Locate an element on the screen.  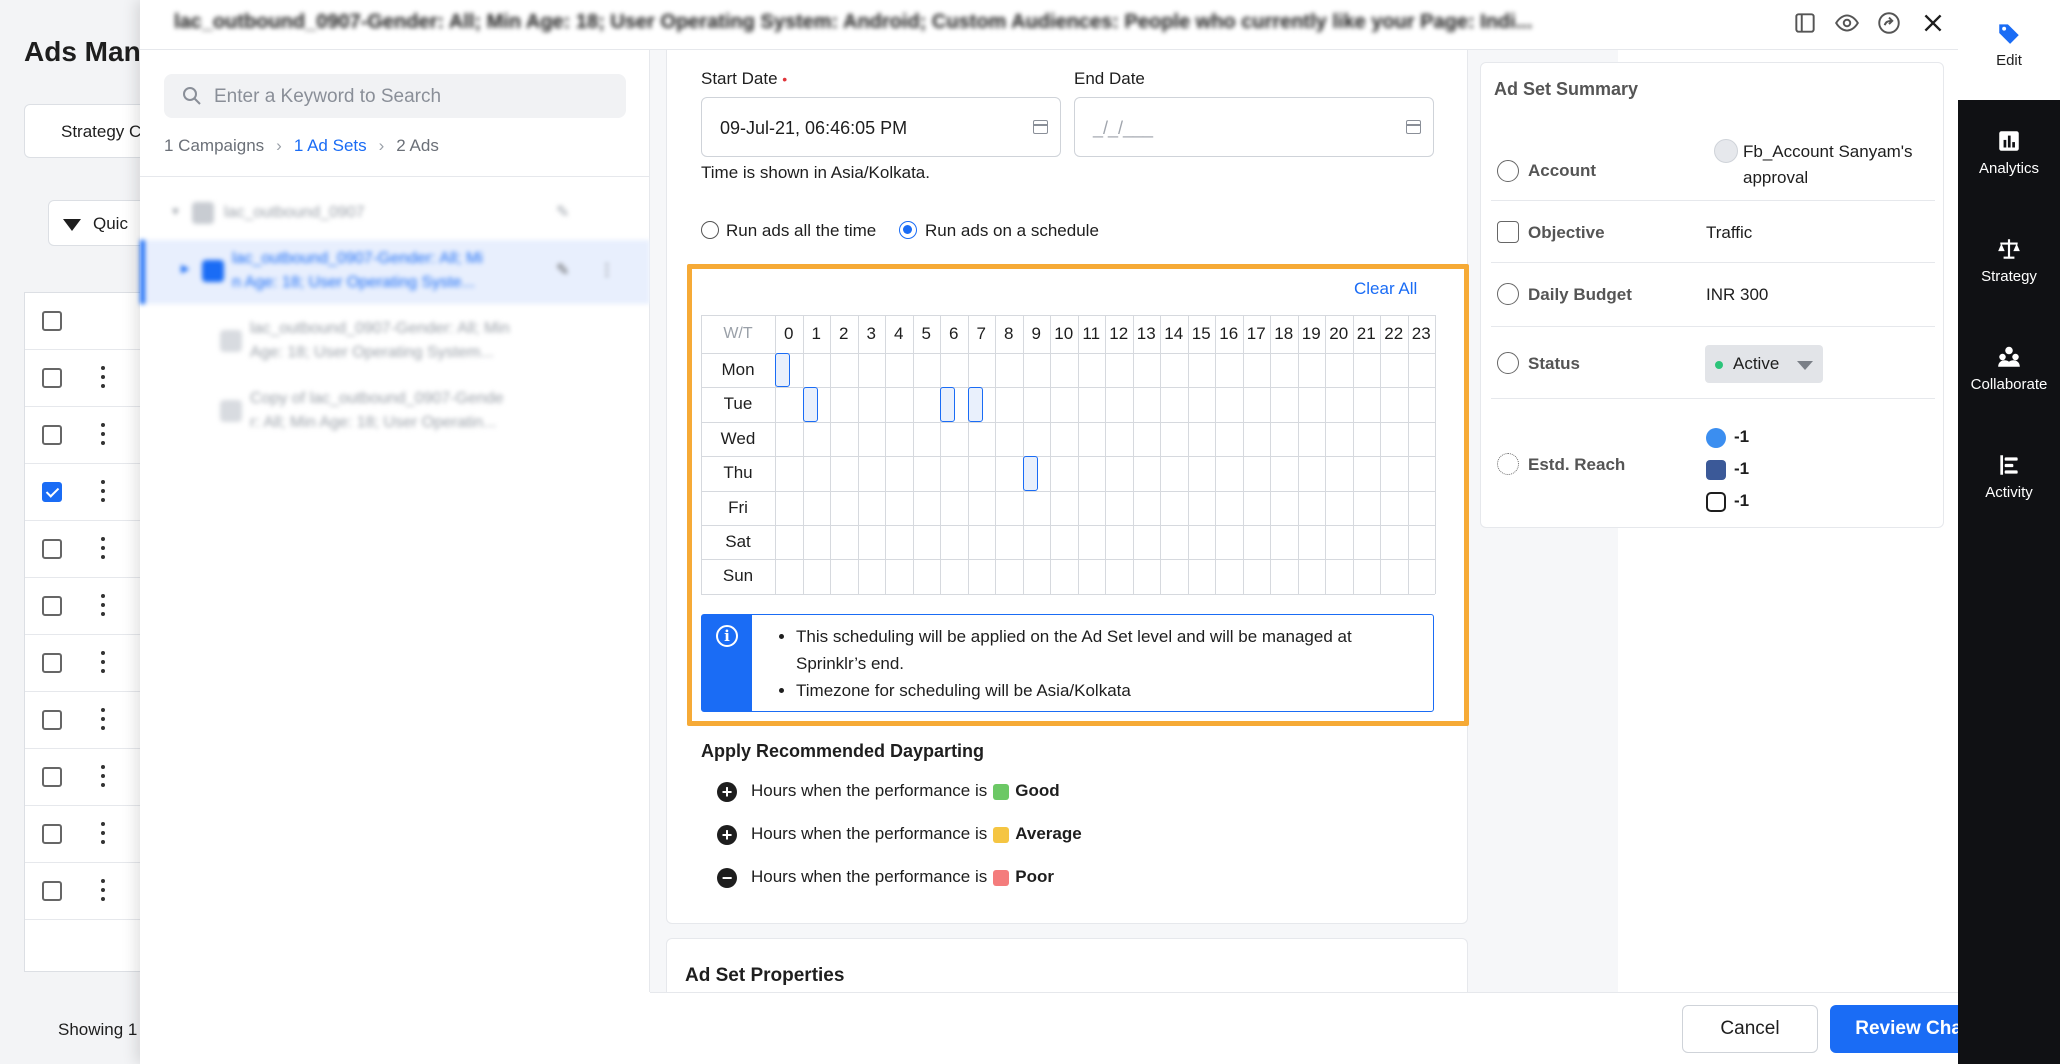
run-on-schedule-radio is located at coordinates (908, 230).